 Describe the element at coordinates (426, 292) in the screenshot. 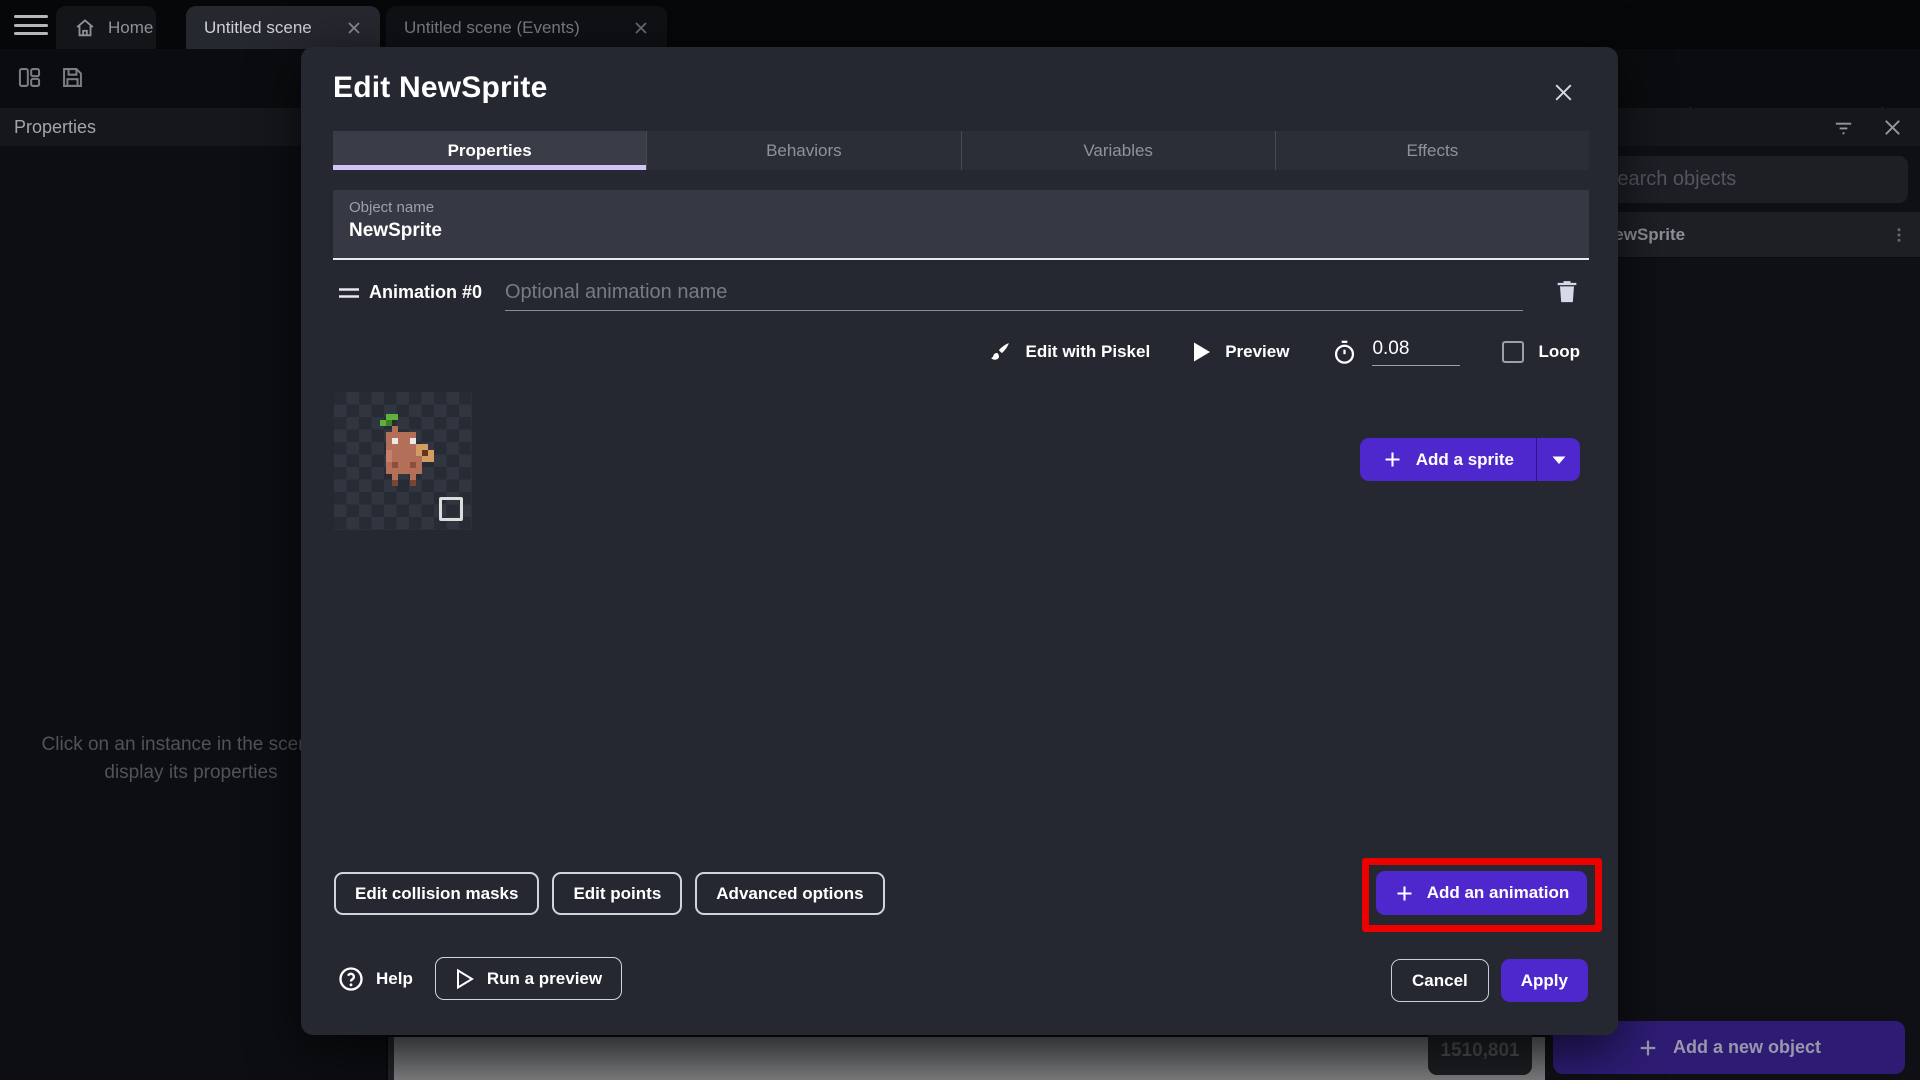

I see `animation-label: Animation #0` at that location.